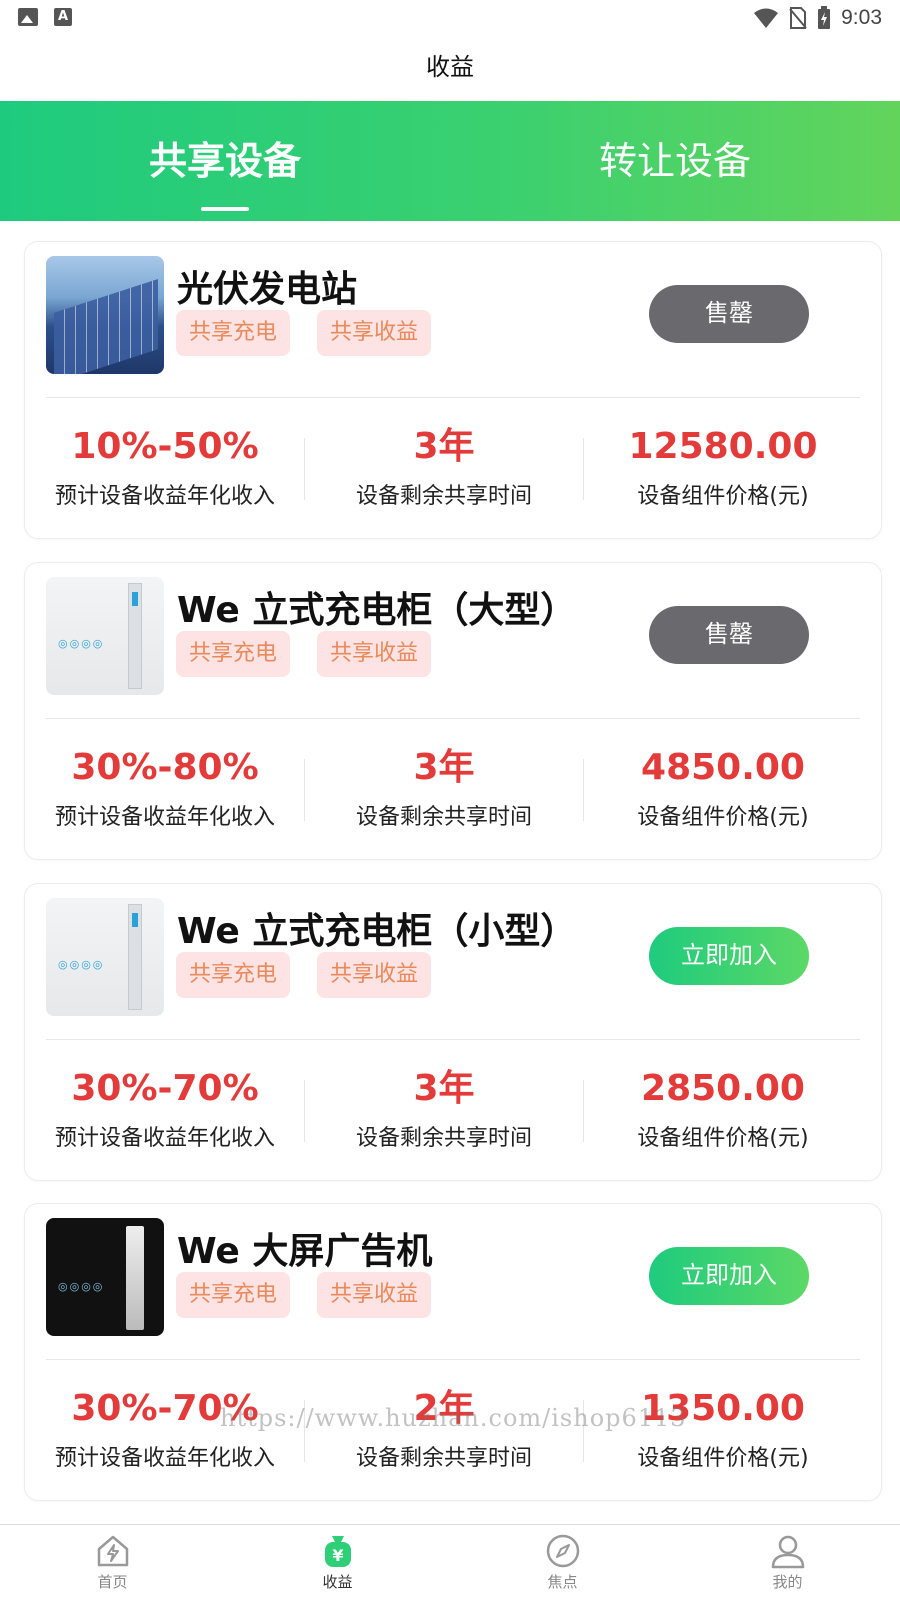 This screenshot has height=1600, width=900. I want to click on gallery-notification-icon, so click(28, 17).